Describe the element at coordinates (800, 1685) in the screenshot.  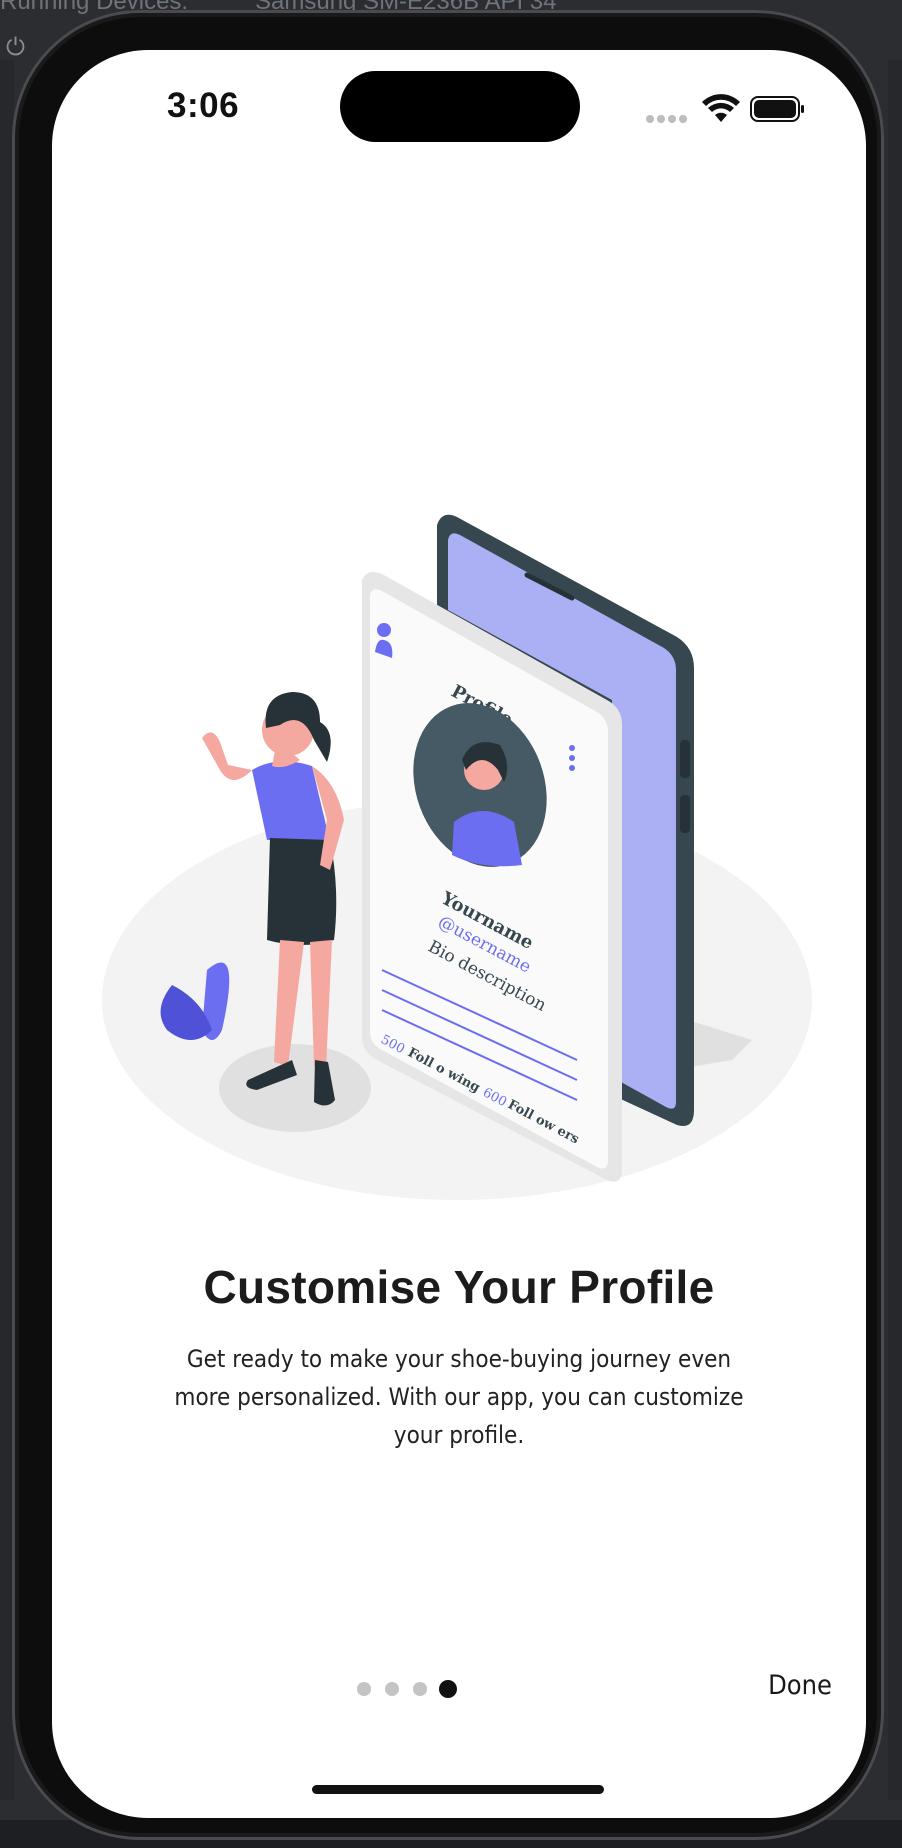
I see `done-button: Done` at that location.